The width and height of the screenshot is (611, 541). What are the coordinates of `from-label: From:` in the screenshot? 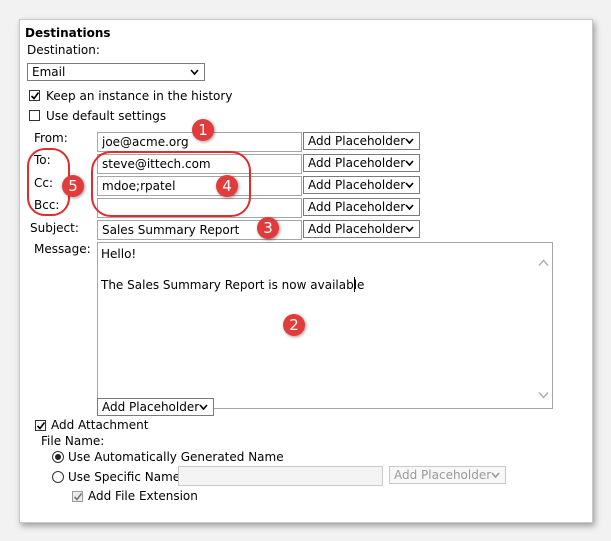 It's located at (51, 138).